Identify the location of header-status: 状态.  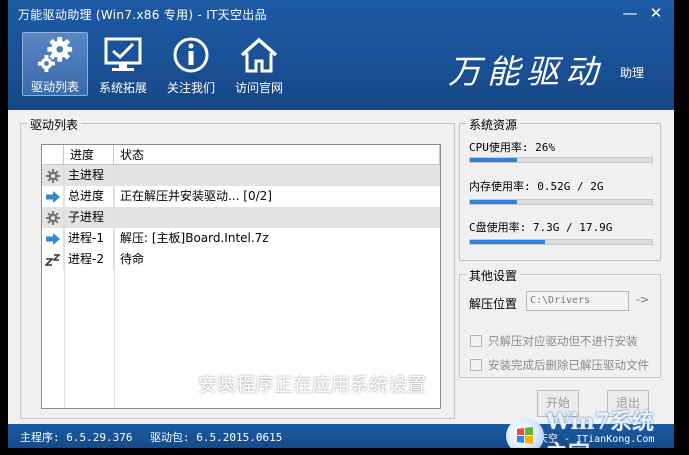
(277, 154).